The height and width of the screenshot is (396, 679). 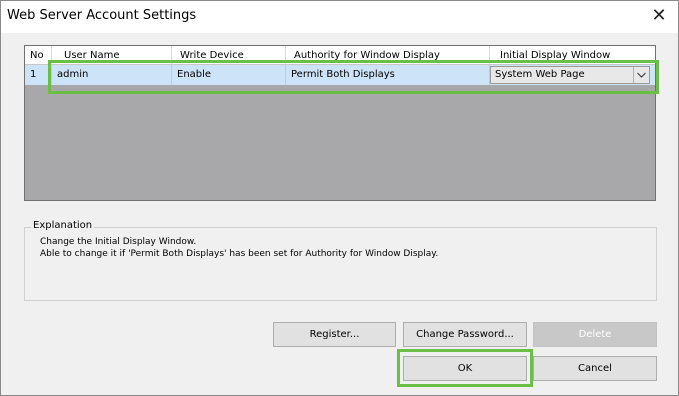 I want to click on column-header-user-name: User Name, so click(x=112, y=55).